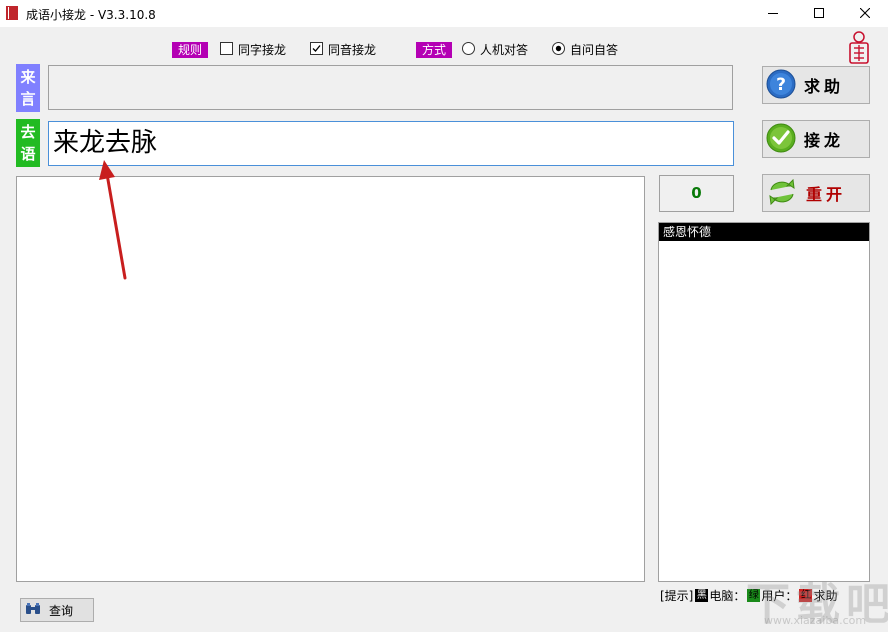 The image size is (888, 632). I want to click on mode-tag: 方式, so click(434, 50).